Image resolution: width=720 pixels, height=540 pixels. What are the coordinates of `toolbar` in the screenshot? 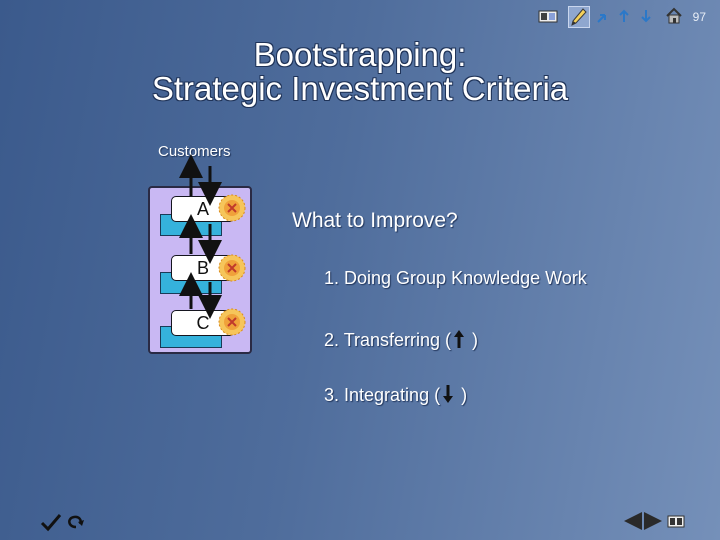 It's located at (613, 17).